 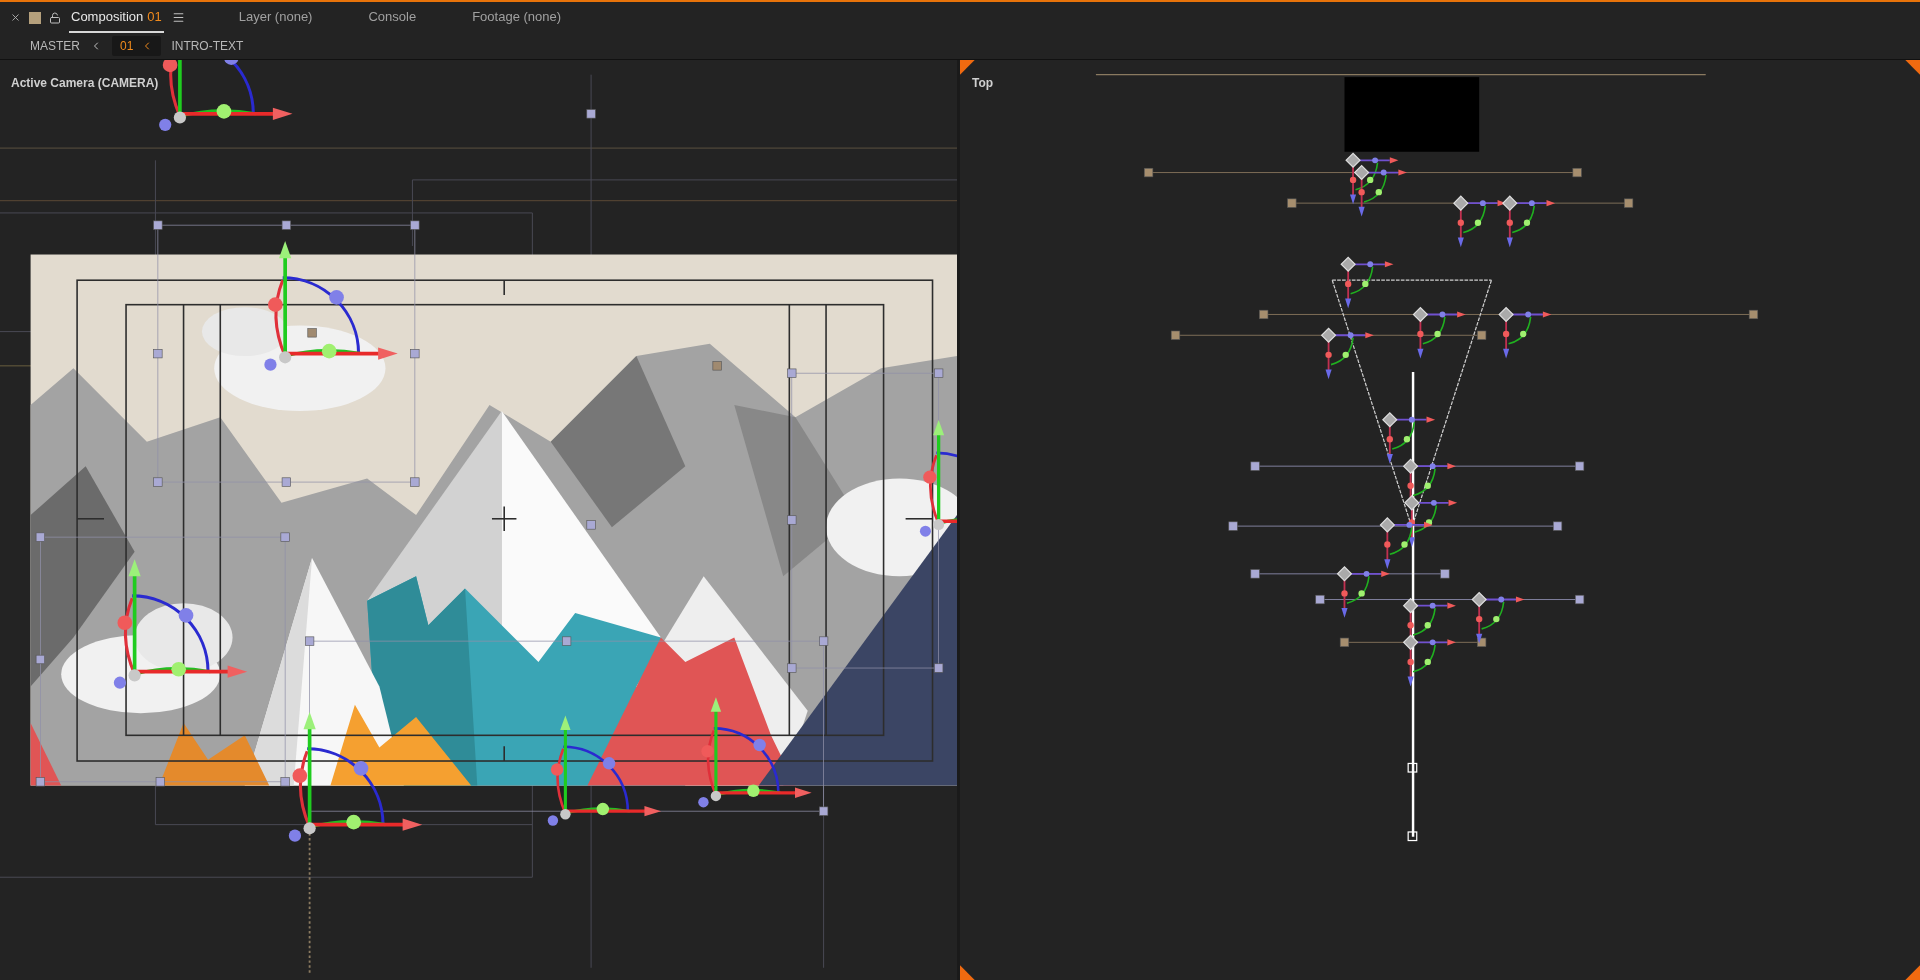 I want to click on breadcrumb-current: 01, so click(x=137, y=46).